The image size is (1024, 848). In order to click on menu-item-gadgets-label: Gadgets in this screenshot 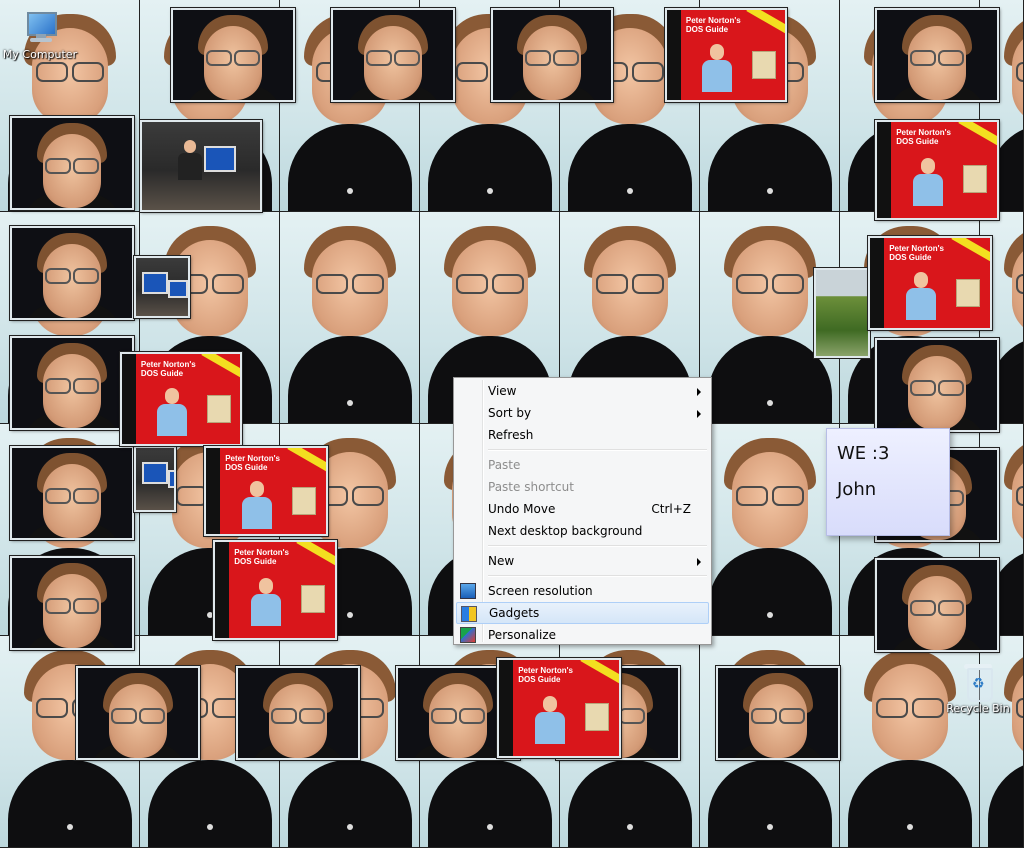, I will do `click(514, 613)`.